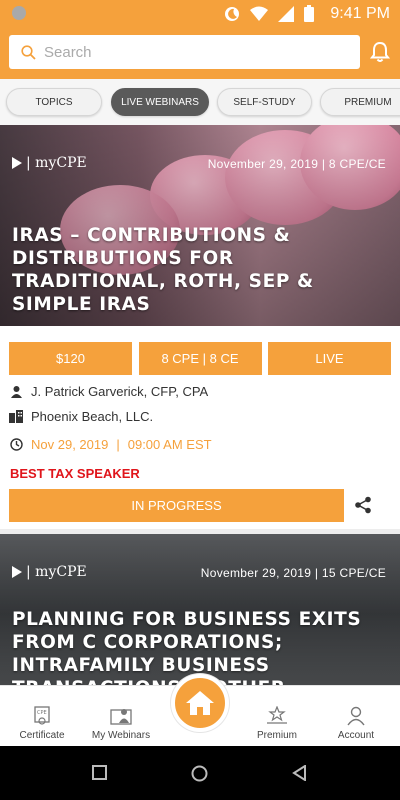 This screenshot has width=400, height=800. Describe the element at coordinates (54, 102) in the screenshot. I see `tab-topics: TOPICS` at that location.